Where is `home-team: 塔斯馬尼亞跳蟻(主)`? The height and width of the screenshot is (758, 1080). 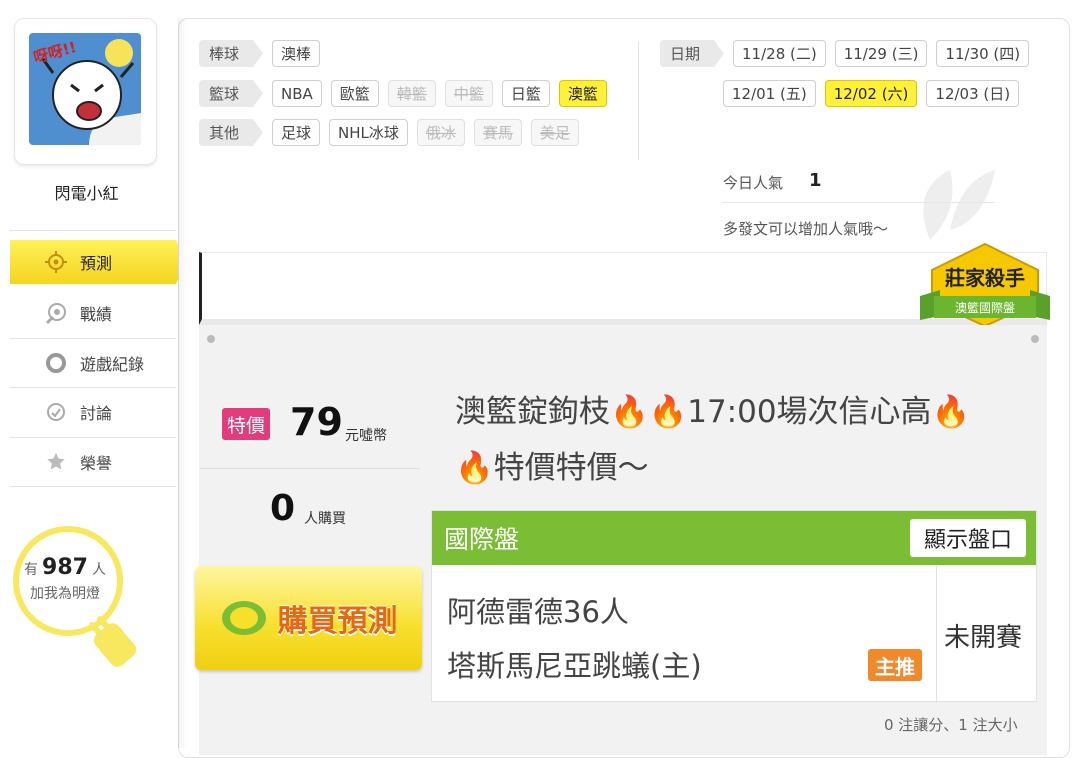 home-team: 塔斯馬尼亞跳蟻(主) is located at coordinates (574, 666).